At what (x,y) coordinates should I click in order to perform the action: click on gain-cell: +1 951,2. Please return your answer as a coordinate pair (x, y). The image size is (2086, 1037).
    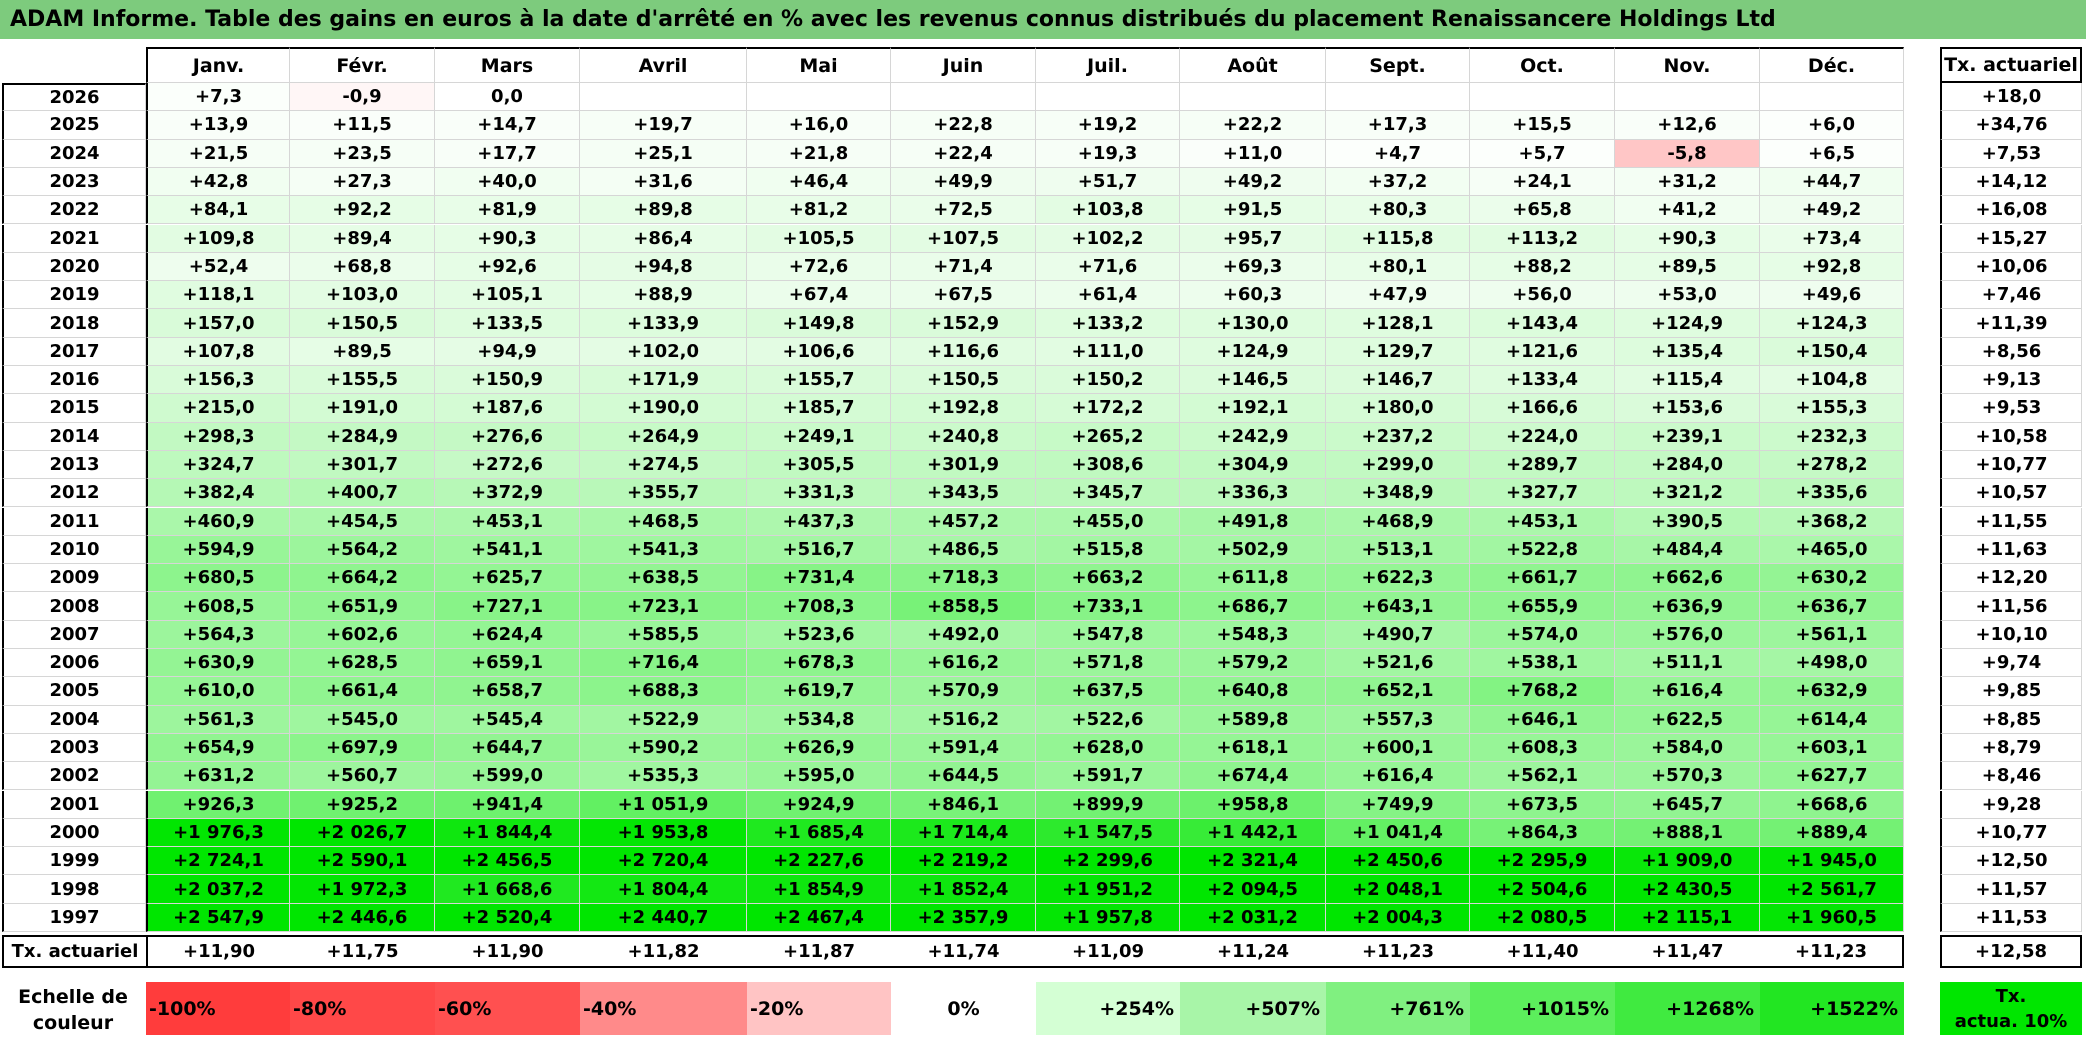
    Looking at the image, I should click on (1108, 889).